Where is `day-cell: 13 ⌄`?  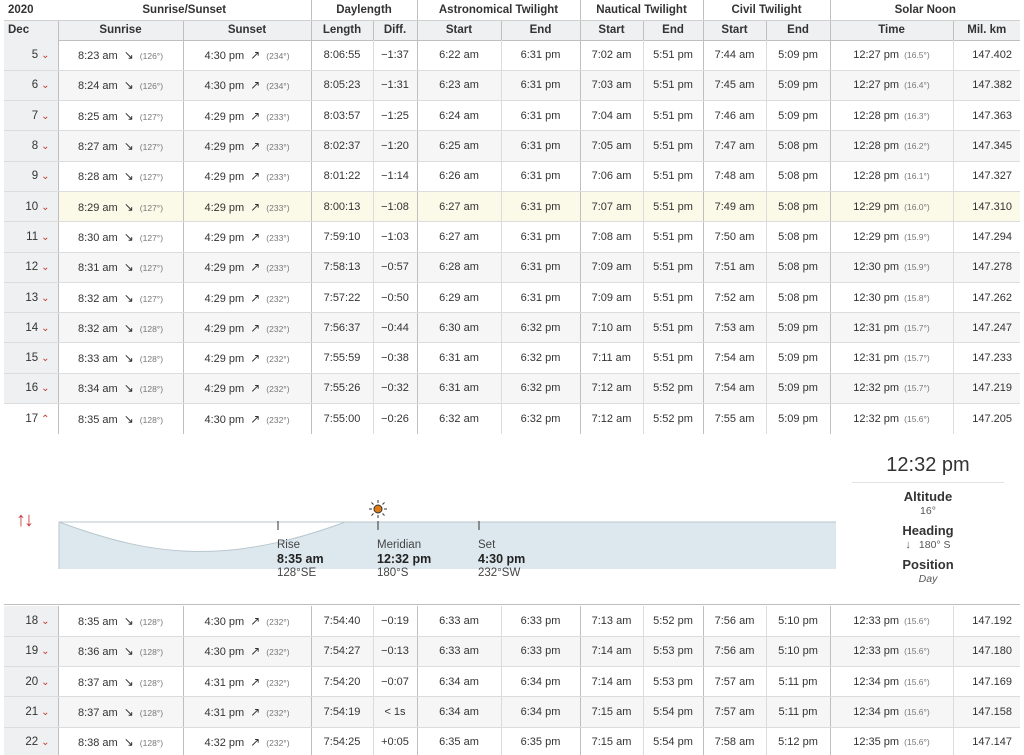
day-cell: 13 ⌄ is located at coordinates (31, 298).